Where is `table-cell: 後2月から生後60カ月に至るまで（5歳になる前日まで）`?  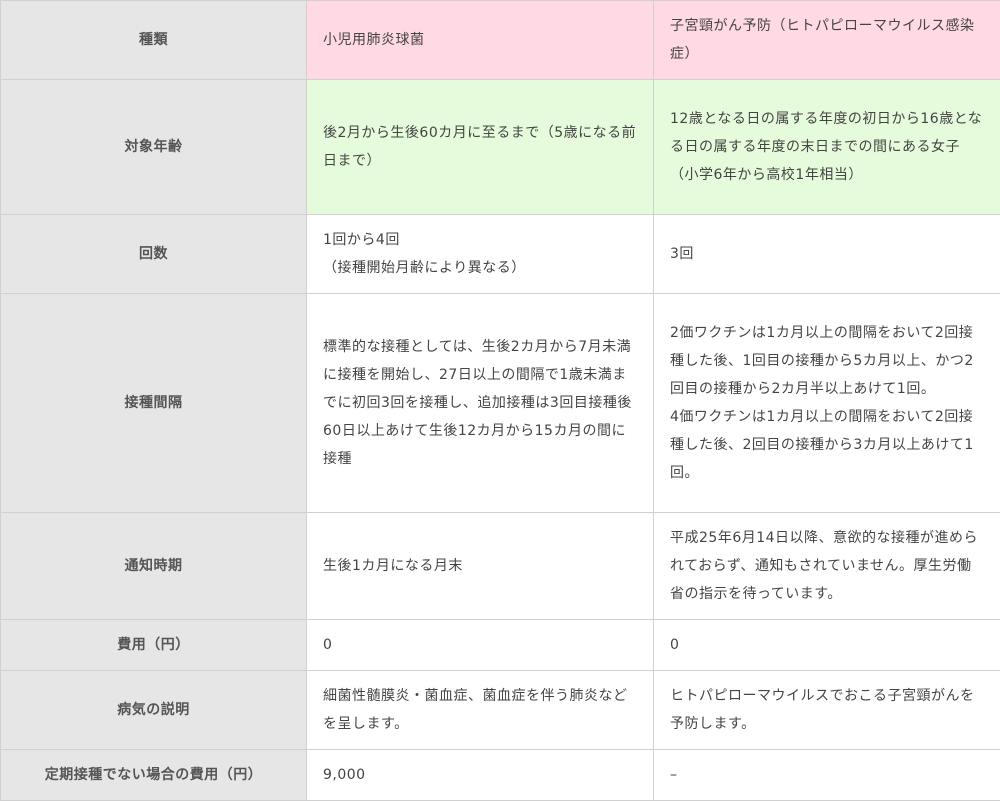
table-cell: 後2月から生後60カ月に至るまで（5歳になる前日まで） is located at coordinates (480, 147).